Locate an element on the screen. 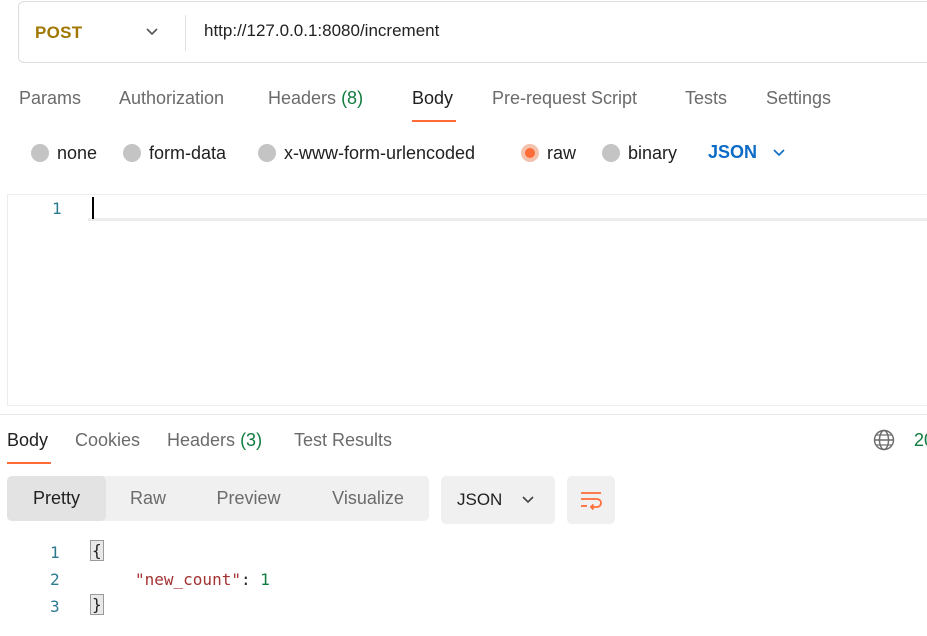 The width and height of the screenshot is (927, 636). response-tab-body: Body is located at coordinates (27, 440).